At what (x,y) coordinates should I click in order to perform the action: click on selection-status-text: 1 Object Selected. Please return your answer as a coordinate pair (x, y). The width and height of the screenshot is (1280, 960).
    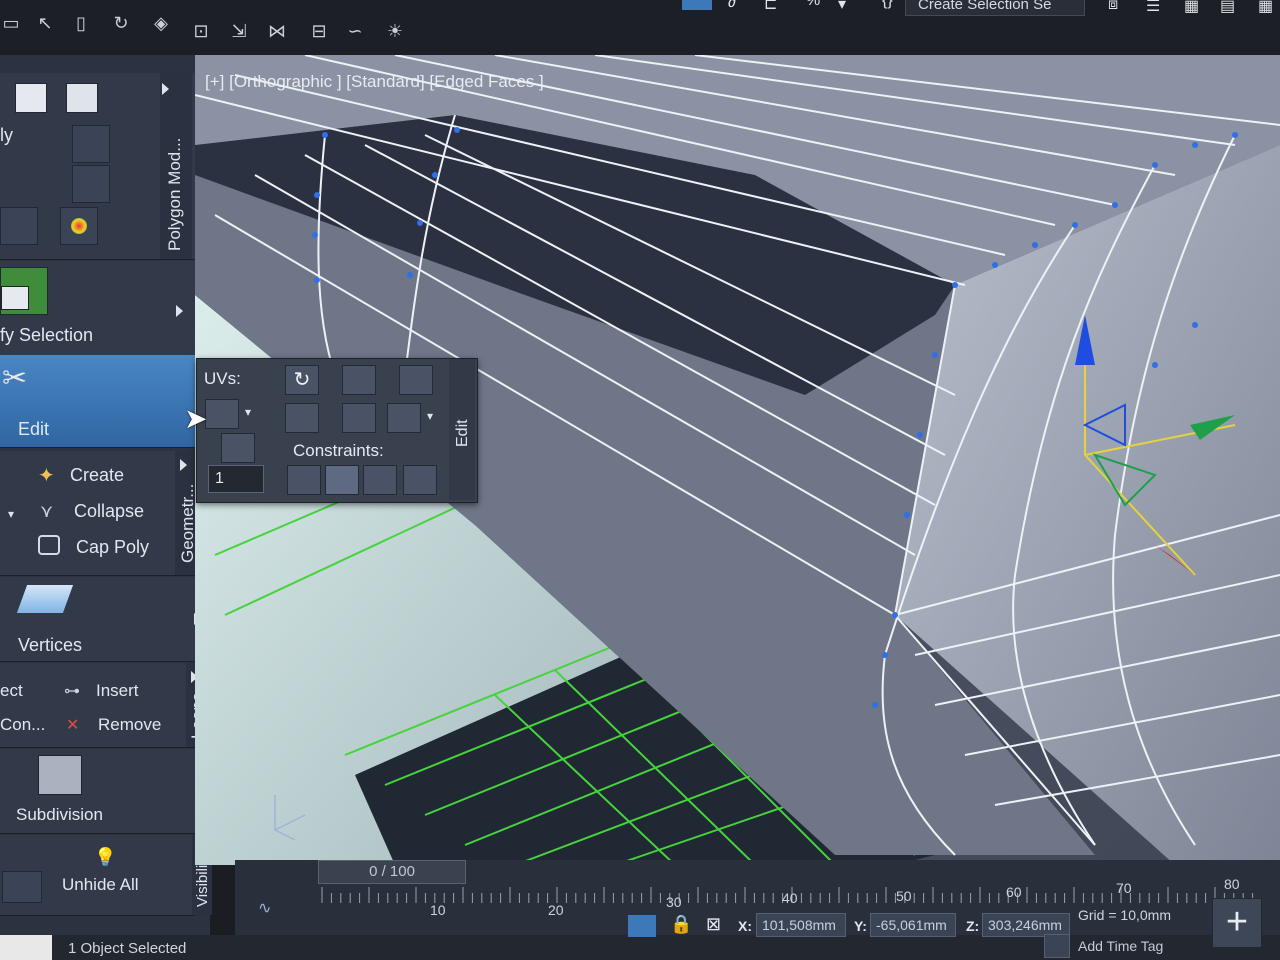
    Looking at the image, I should click on (127, 948).